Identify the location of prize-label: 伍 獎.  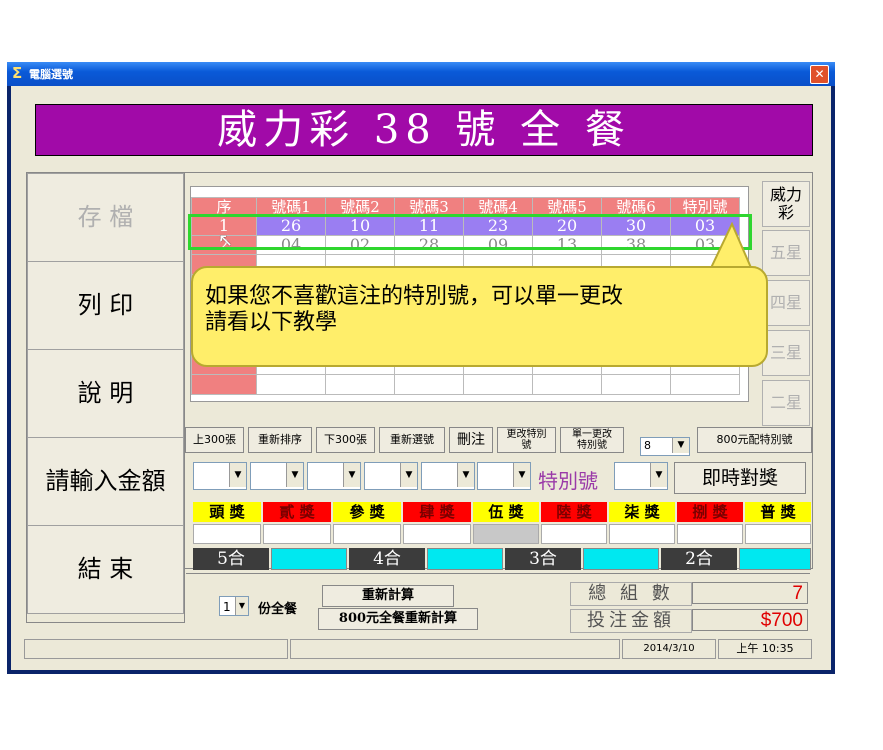
(506, 512).